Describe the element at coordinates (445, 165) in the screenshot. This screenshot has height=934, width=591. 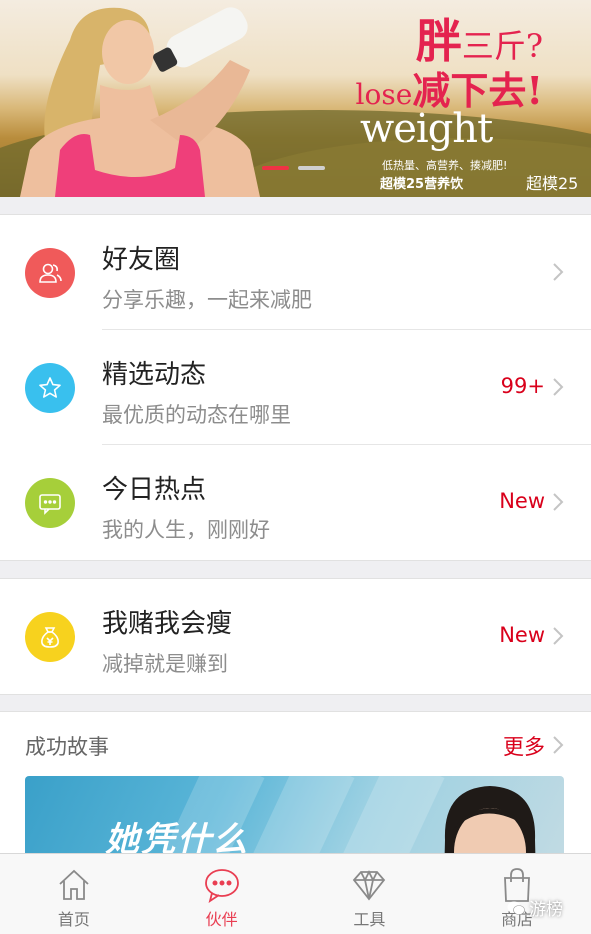
I see `banner-tagline: 低热量、高营养、揍减肥!` at that location.